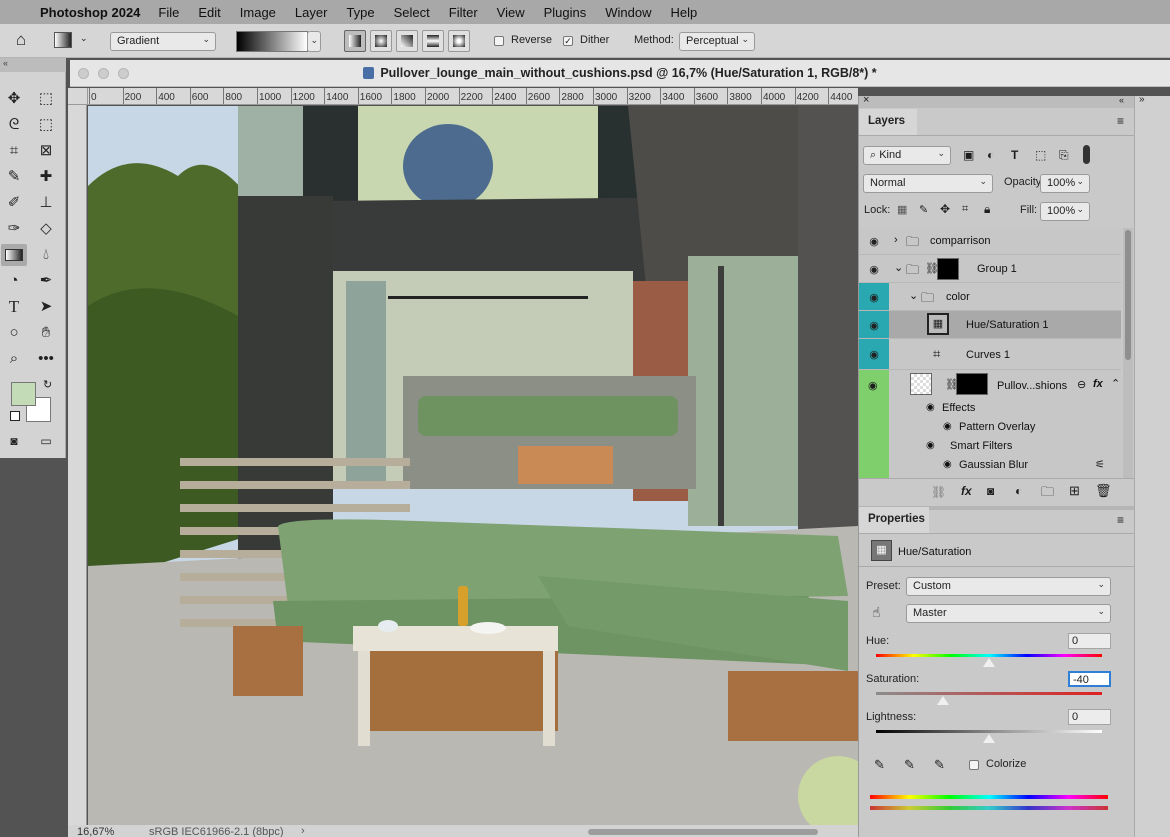 Image resolution: width=1170 pixels, height=837 pixels. Describe the element at coordinates (258, 12) in the screenshot. I see `menu-image: Image` at that location.